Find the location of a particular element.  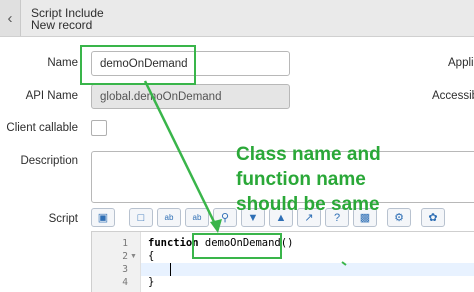

annotation-line: Class name and is located at coordinates (308, 154).